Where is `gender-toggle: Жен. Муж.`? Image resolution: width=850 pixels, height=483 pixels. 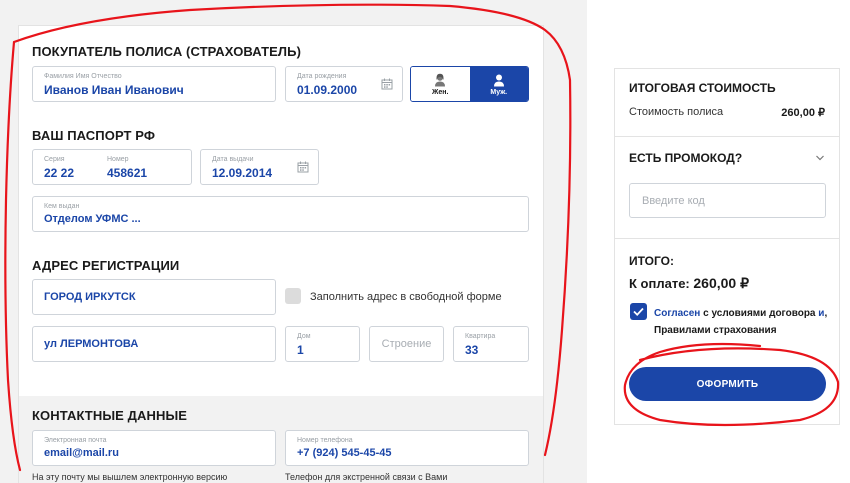
gender-toggle: Жен. Муж. is located at coordinates (469, 84).